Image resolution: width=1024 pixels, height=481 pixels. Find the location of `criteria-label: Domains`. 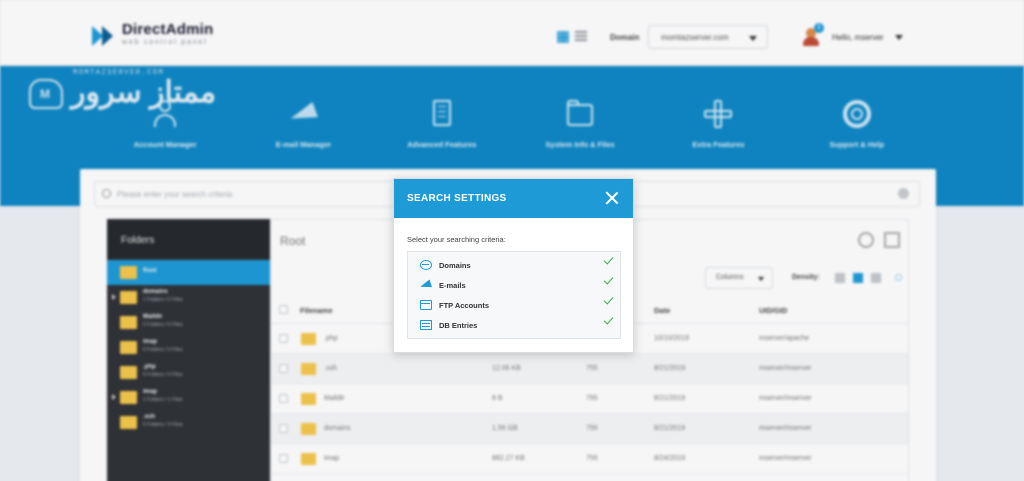

criteria-label: Domains is located at coordinates (455, 265).